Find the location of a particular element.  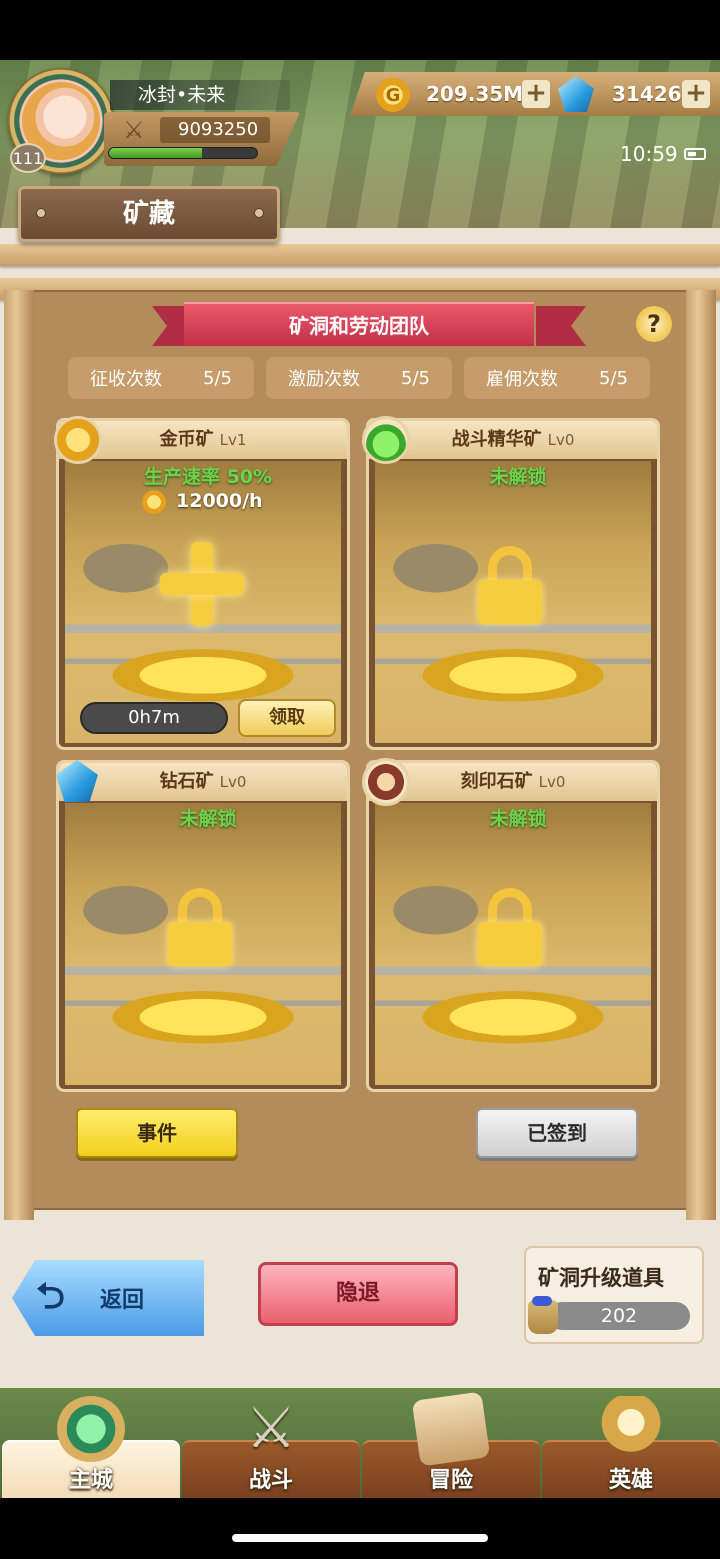

nav-label: 主城 is located at coordinates (90, 1480).